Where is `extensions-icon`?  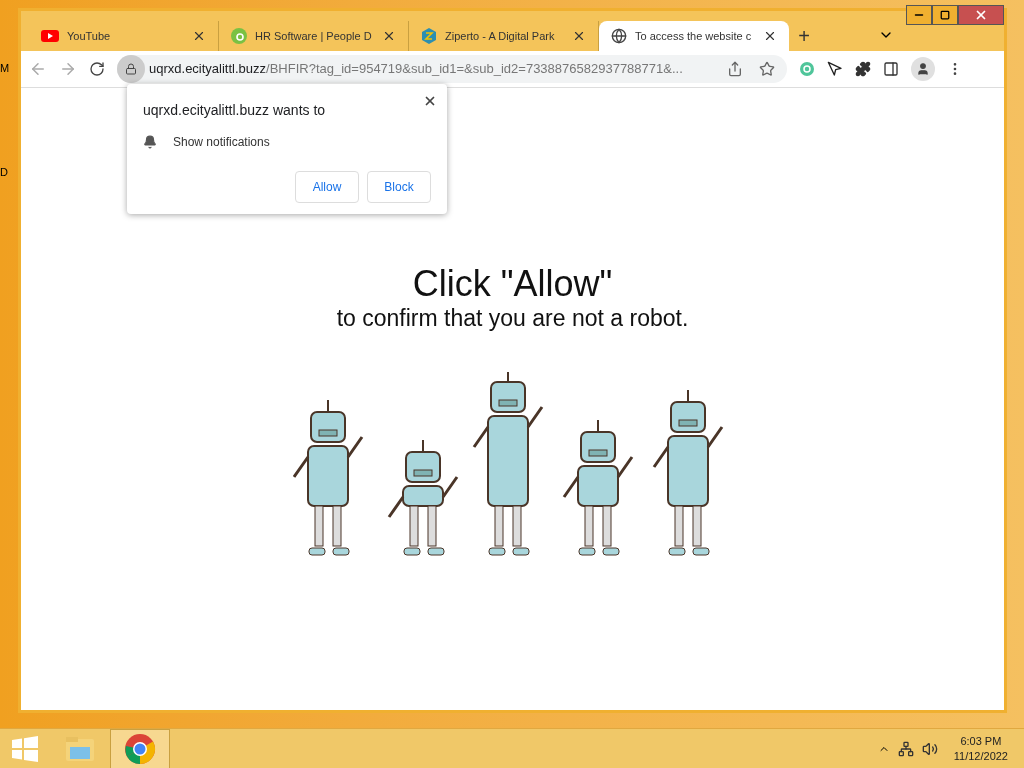 extensions-icon is located at coordinates (863, 69).